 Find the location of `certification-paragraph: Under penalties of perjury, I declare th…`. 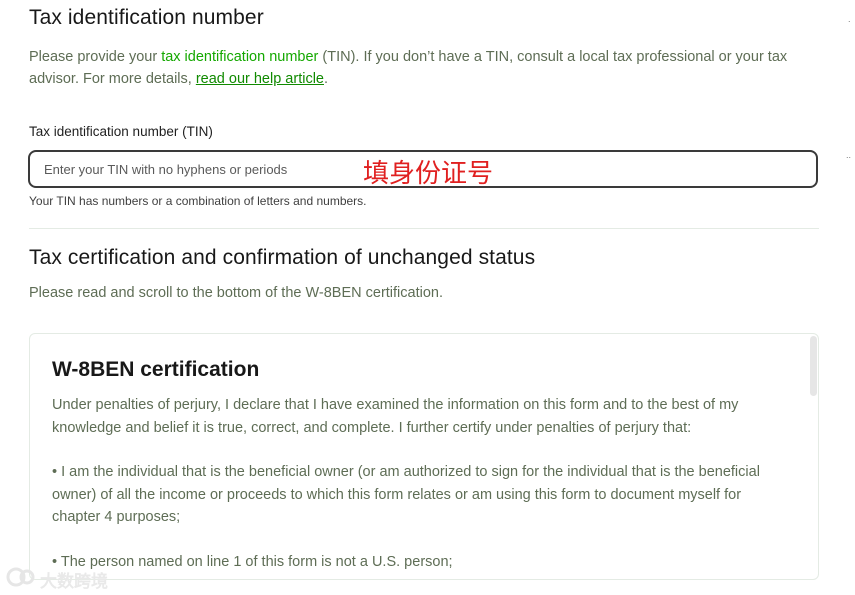

certification-paragraph: Under penalties of perjury, I declare th… is located at coordinates (395, 416).